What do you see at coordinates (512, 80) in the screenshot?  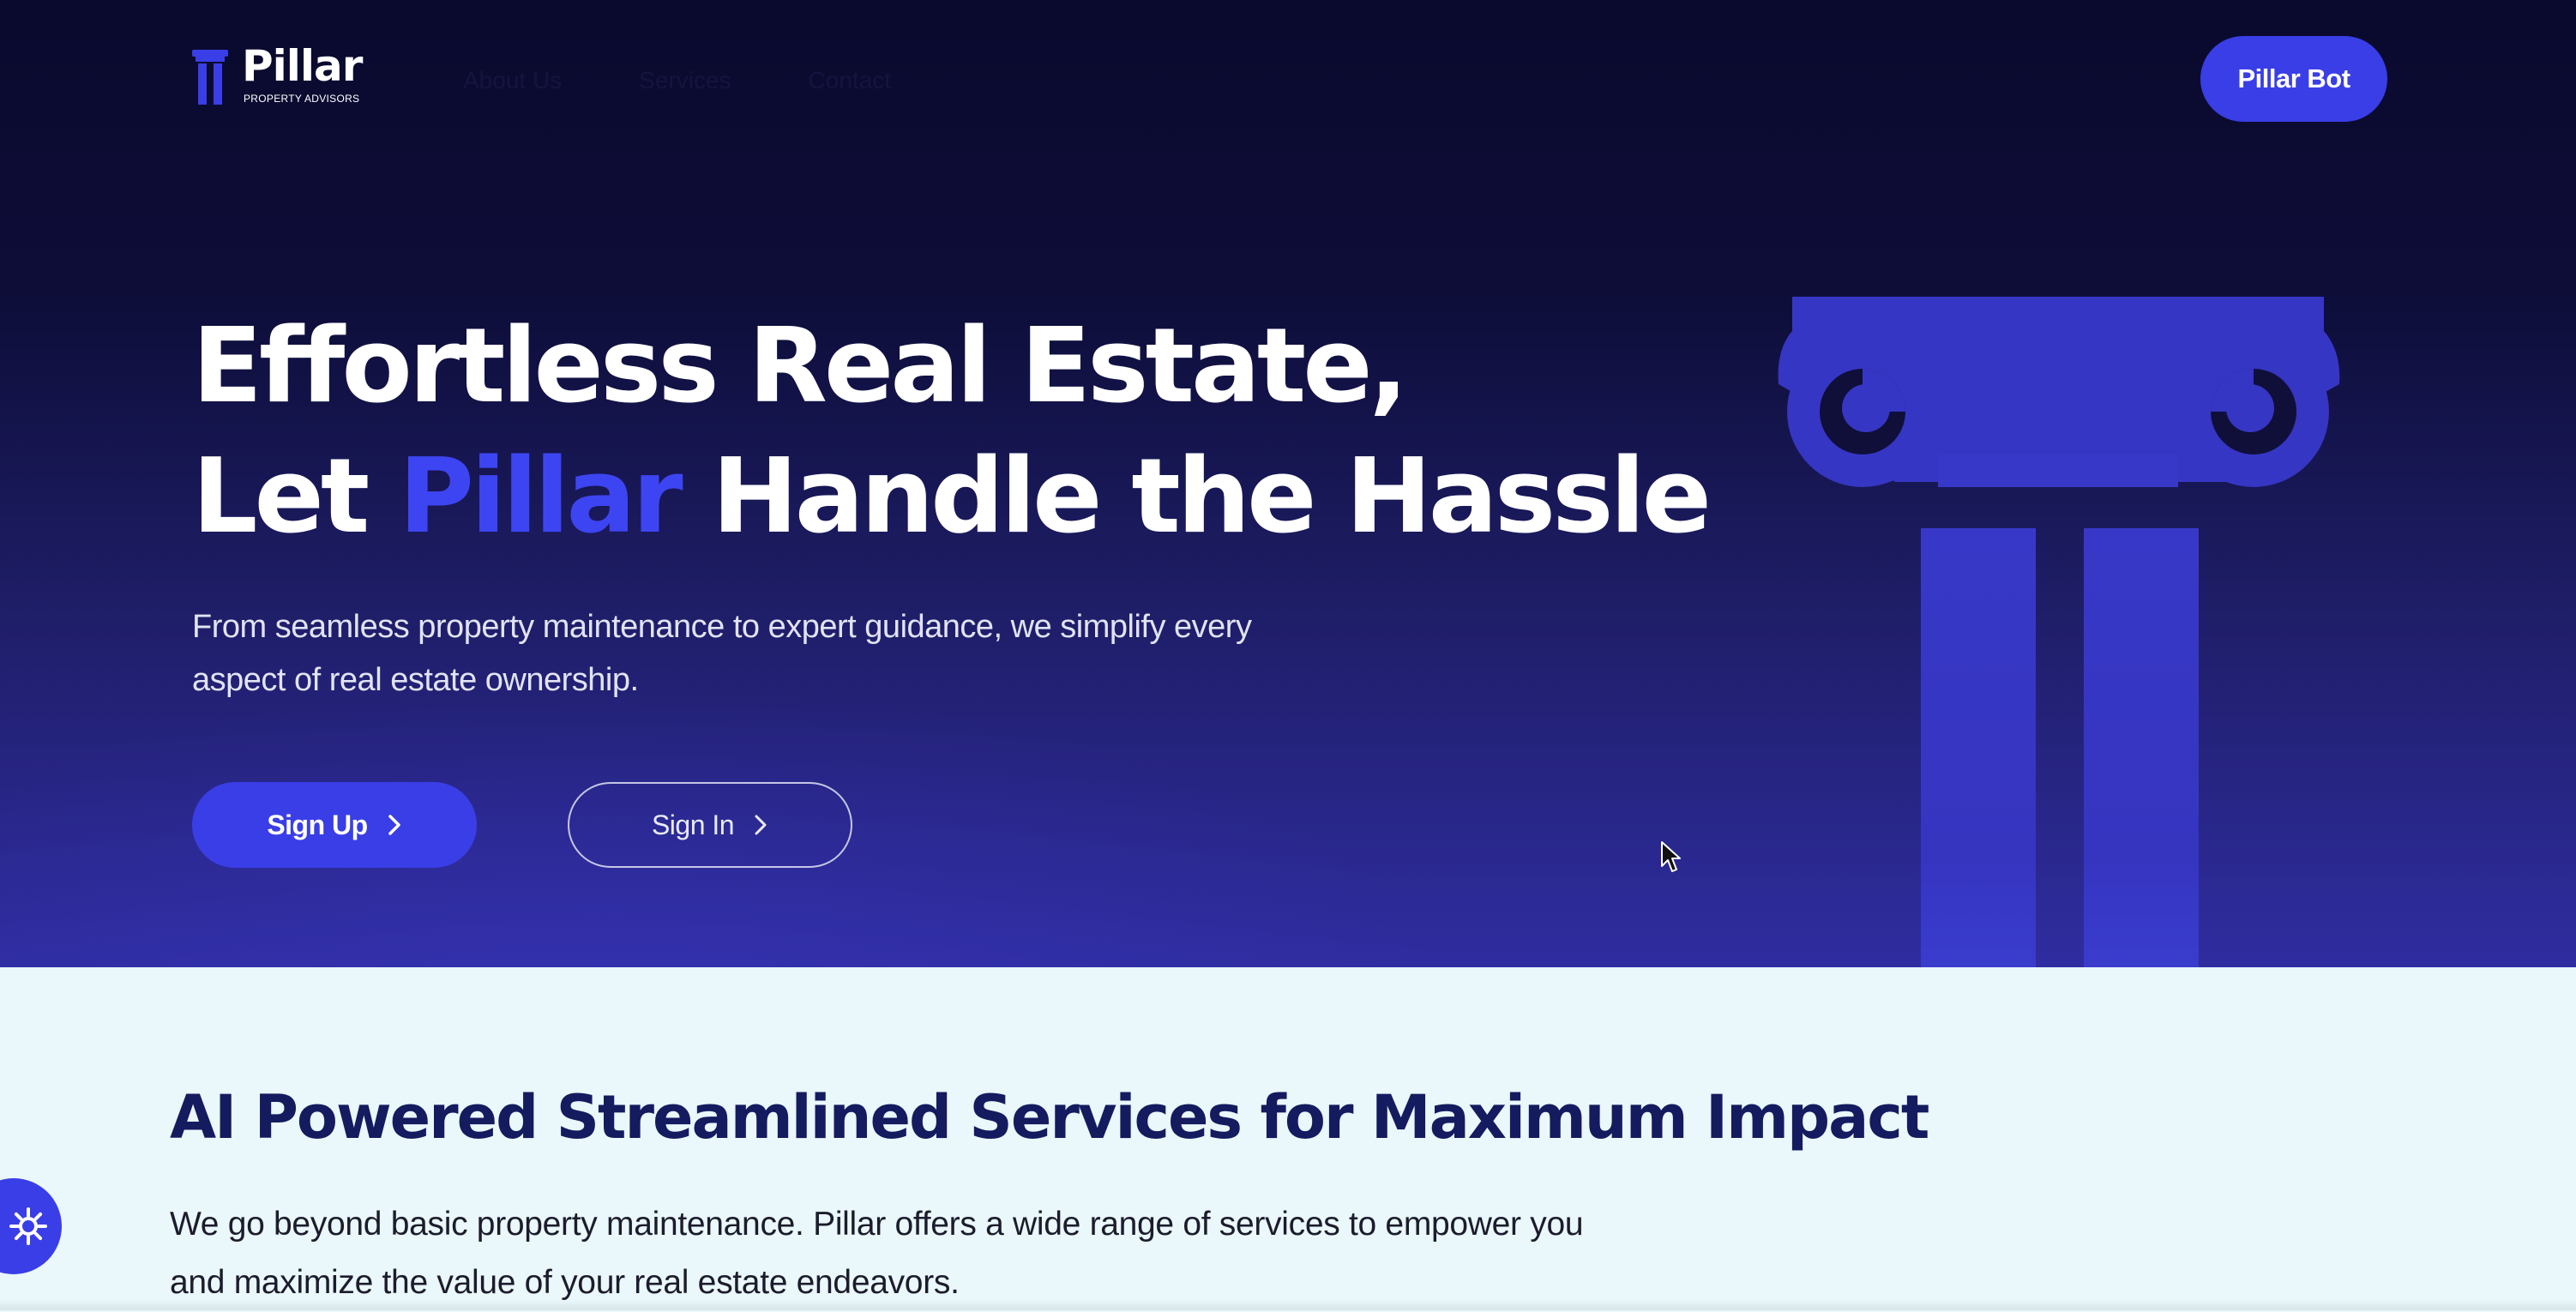 I see `nav-about: About Us` at bounding box center [512, 80].